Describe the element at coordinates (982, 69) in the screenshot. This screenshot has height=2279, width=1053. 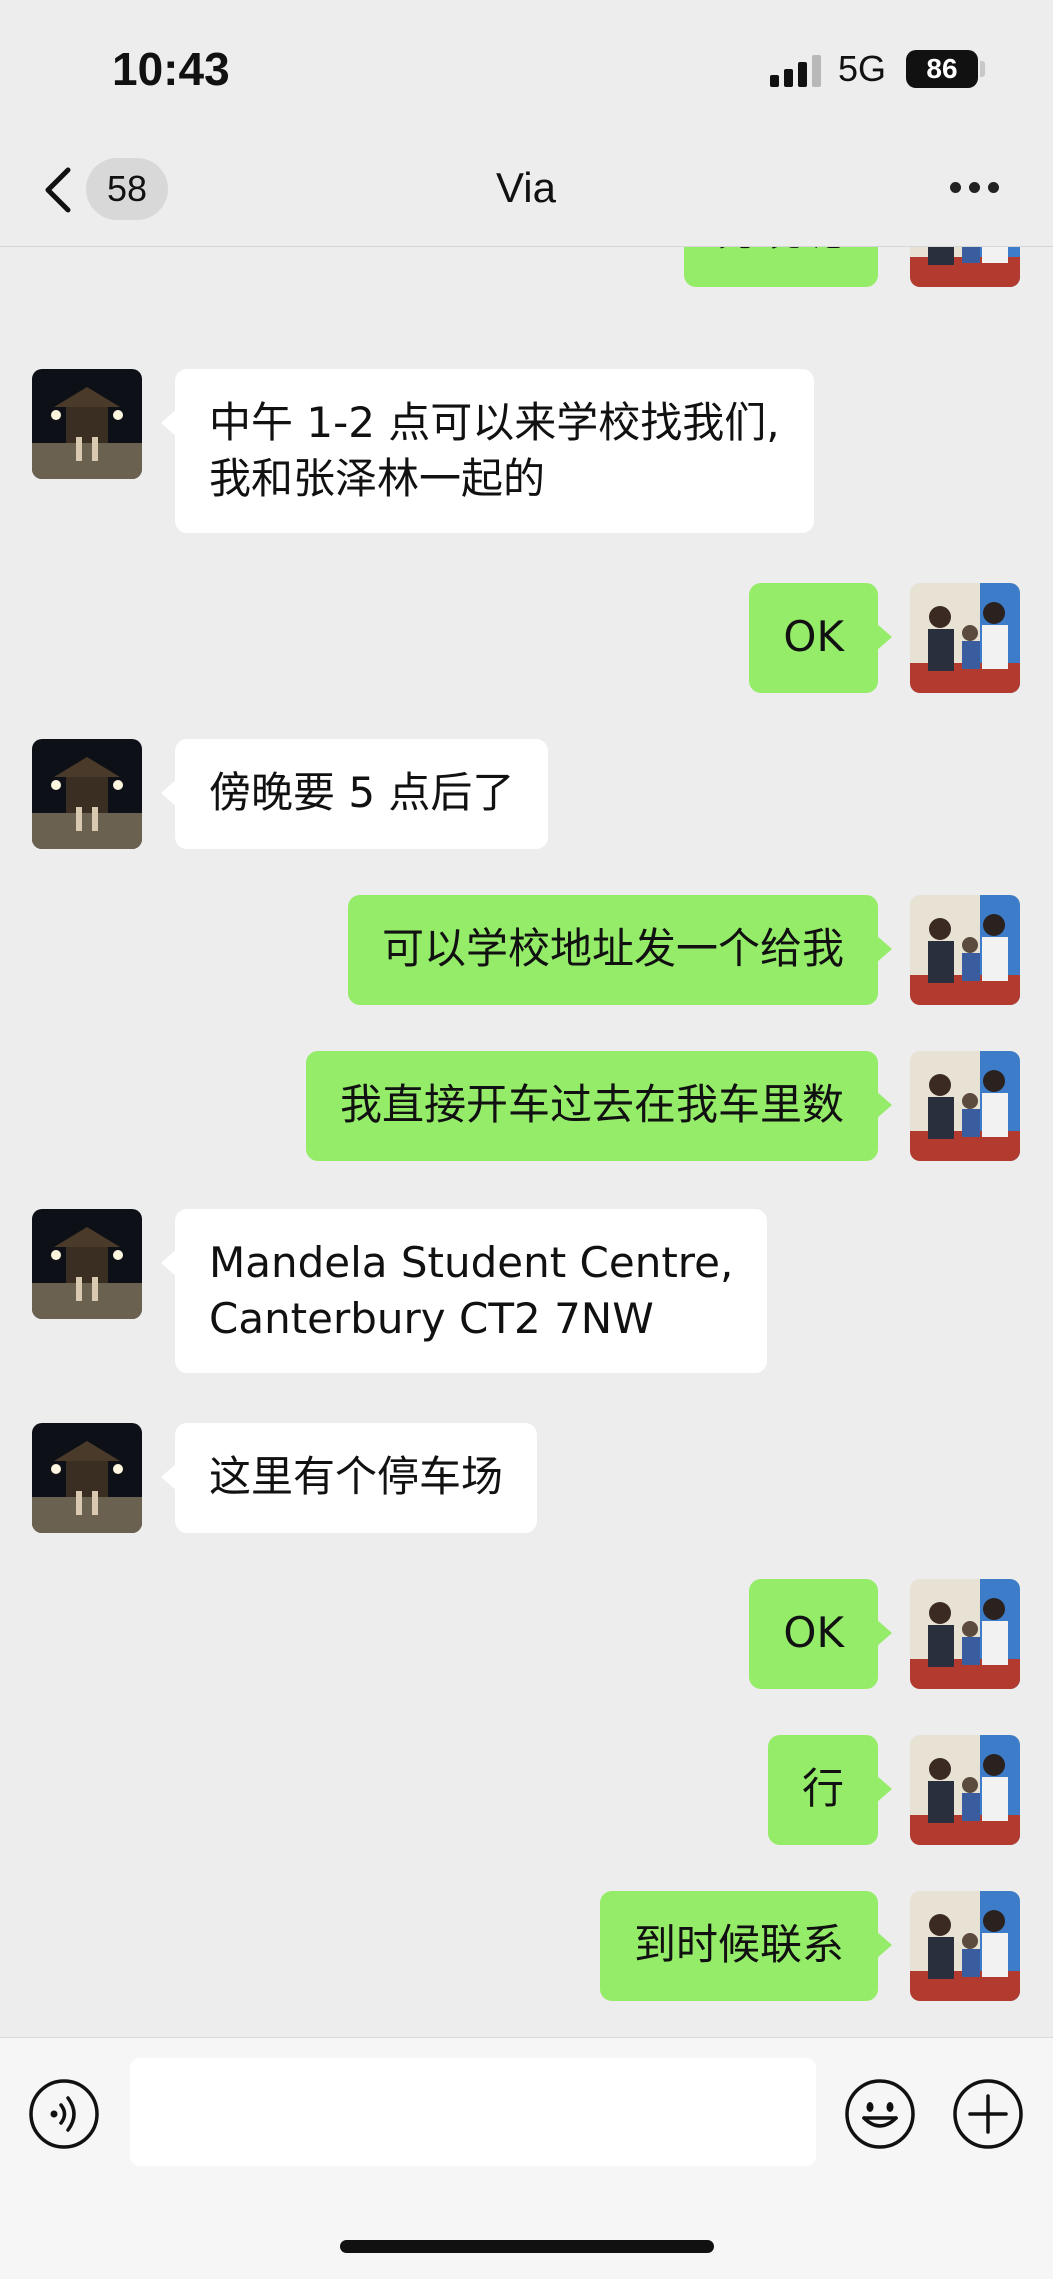
I see `battery-cap` at that location.